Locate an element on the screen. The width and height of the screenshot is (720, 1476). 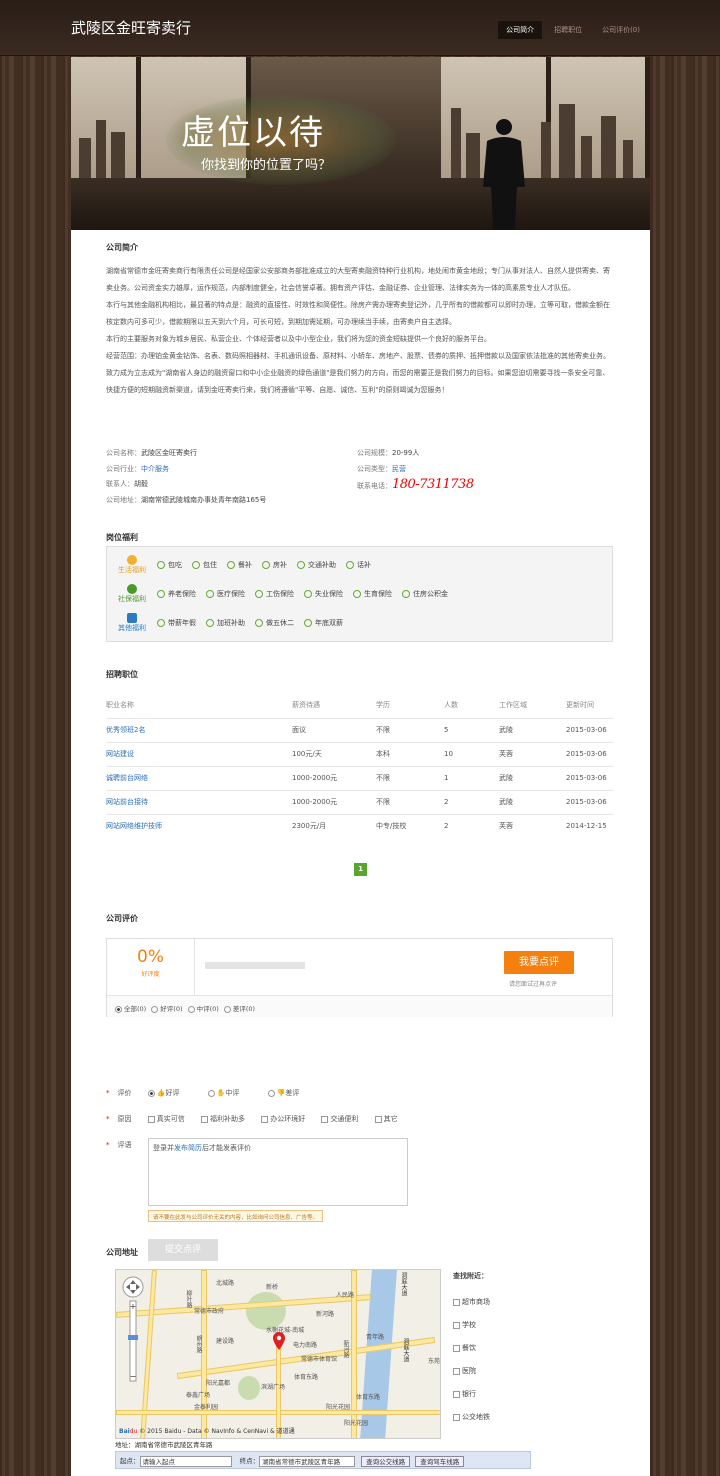
banner-title: 虚位以待 is located at coordinates (253, 133).